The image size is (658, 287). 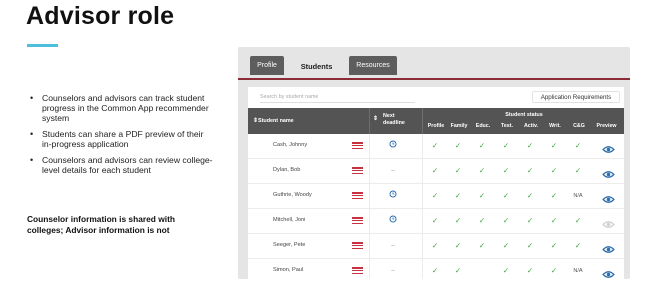 What do you see at coordinates (337, 97) in the screenshot?
I see `search-input` at bounding box center [337, 97].